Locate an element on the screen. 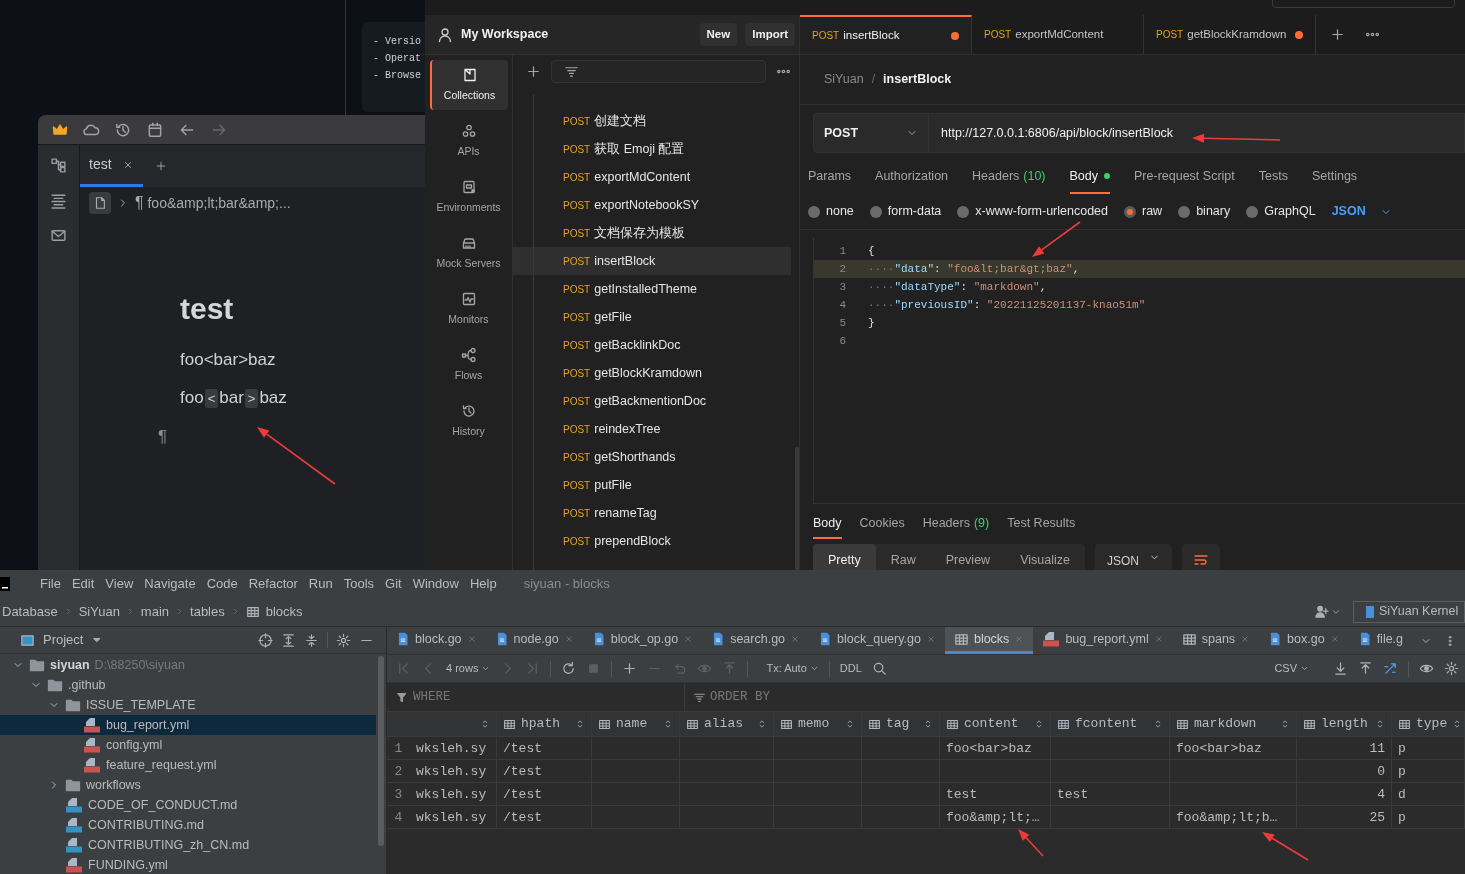 Image resolution: width=1465 pixels, height=874 pixels. column-header: tag is located at coordinates (901, 724).